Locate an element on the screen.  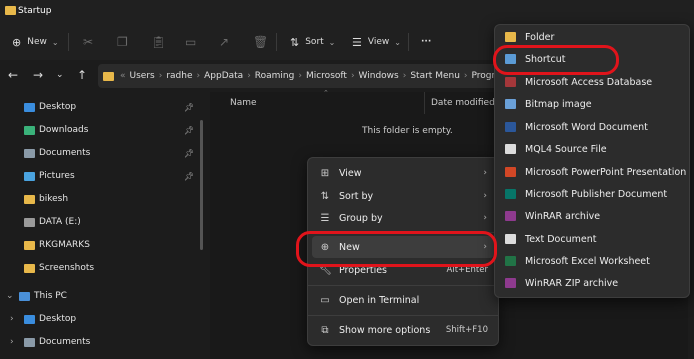
up-button: ↑ is located at coordinates (82, 75).